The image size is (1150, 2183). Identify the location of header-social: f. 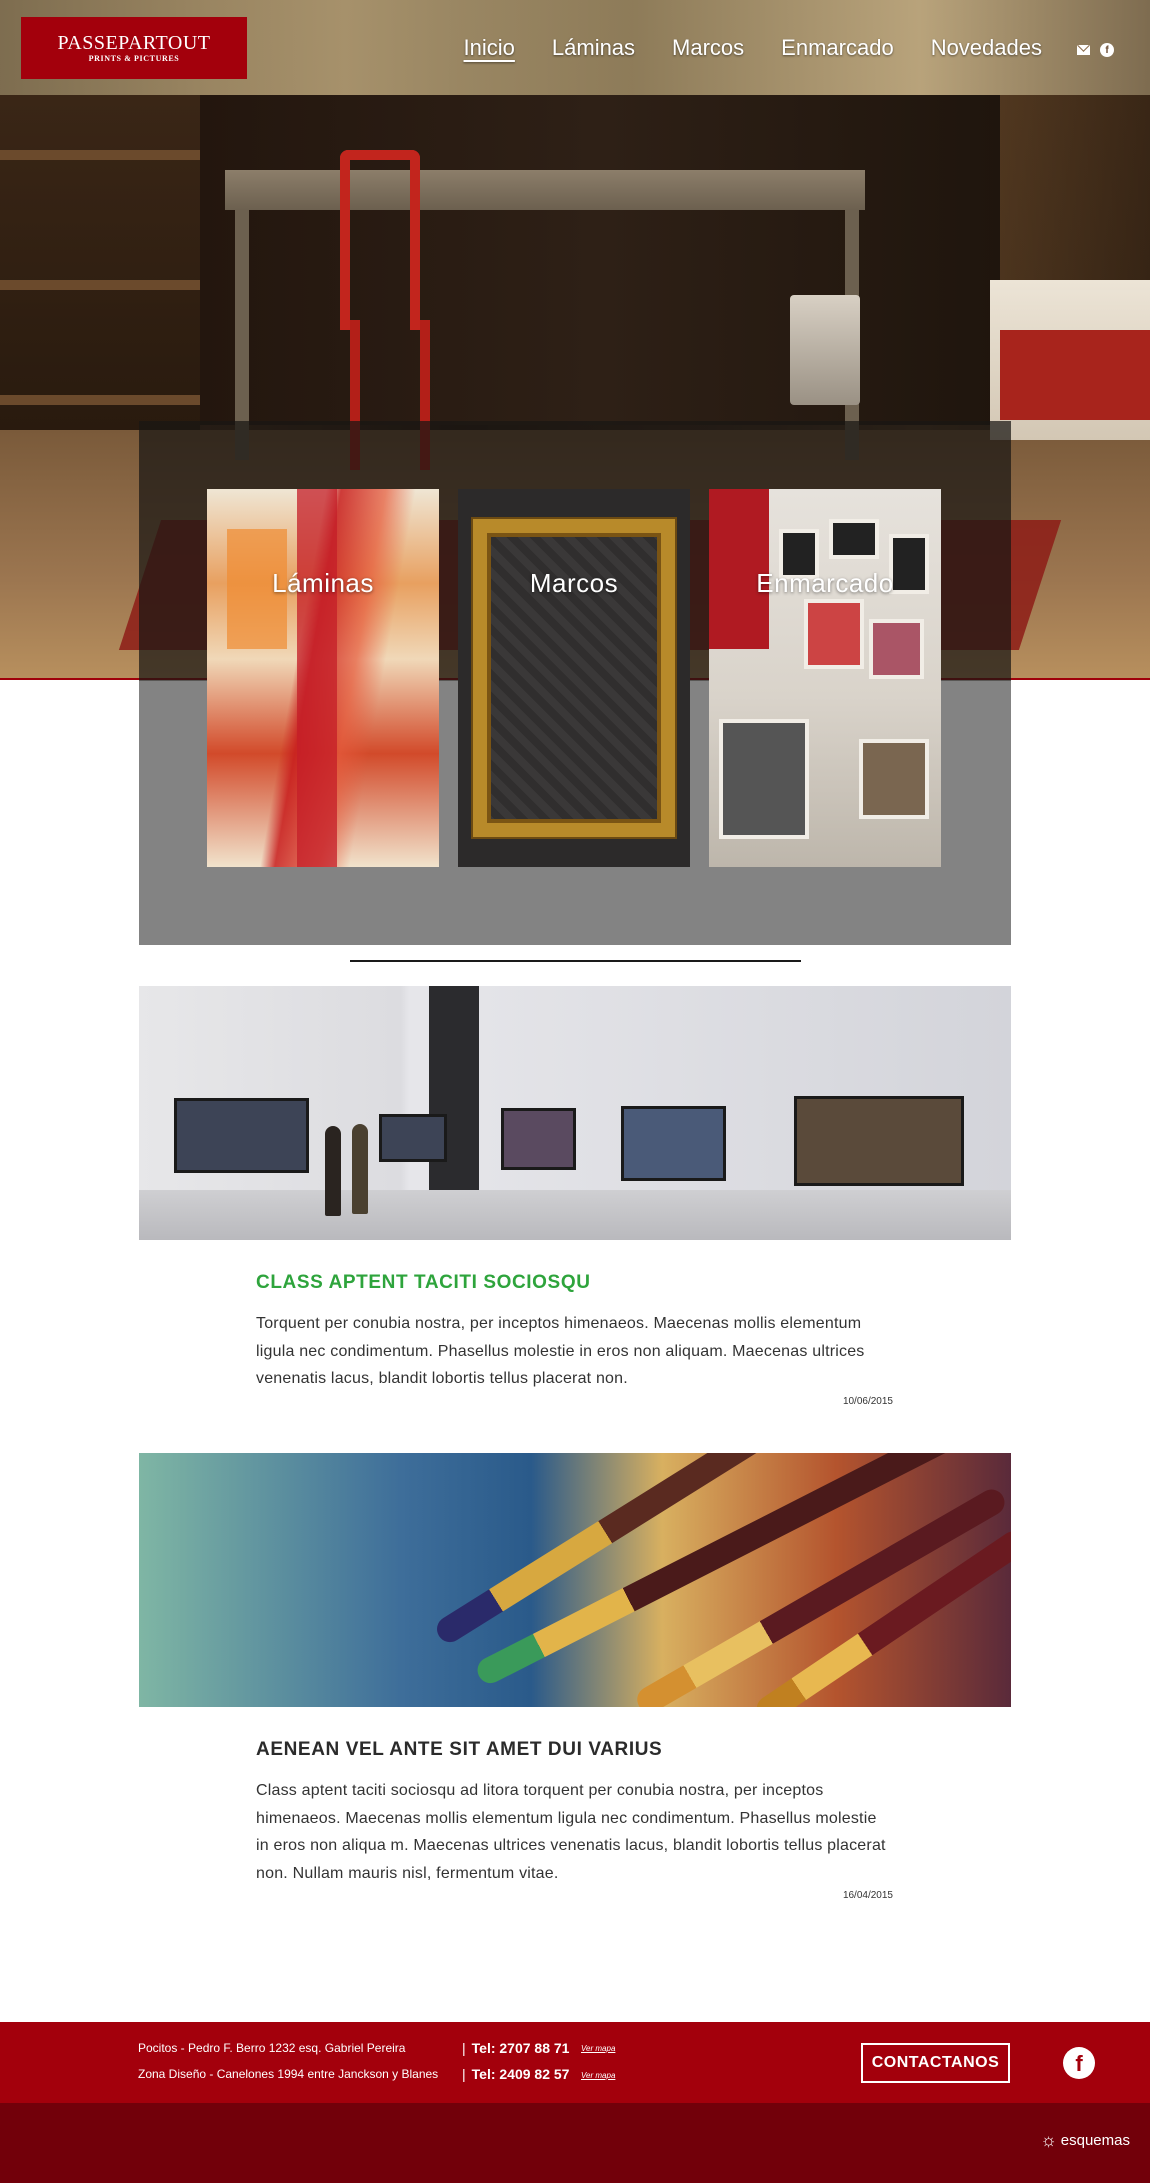
(1095, 50).